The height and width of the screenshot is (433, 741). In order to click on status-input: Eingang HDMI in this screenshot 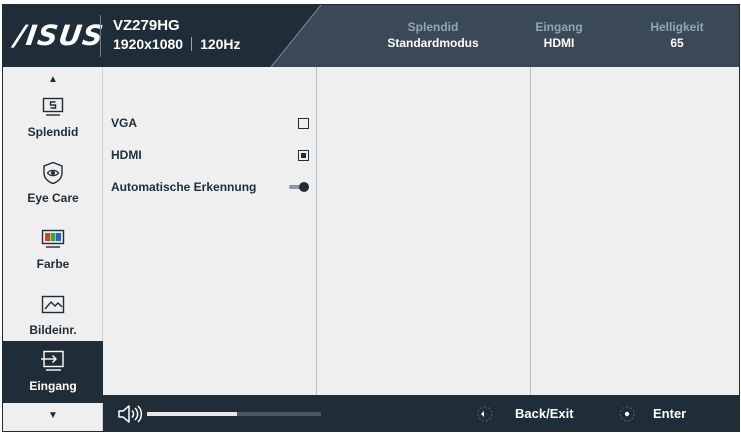, I will do `click(559, 36)`.